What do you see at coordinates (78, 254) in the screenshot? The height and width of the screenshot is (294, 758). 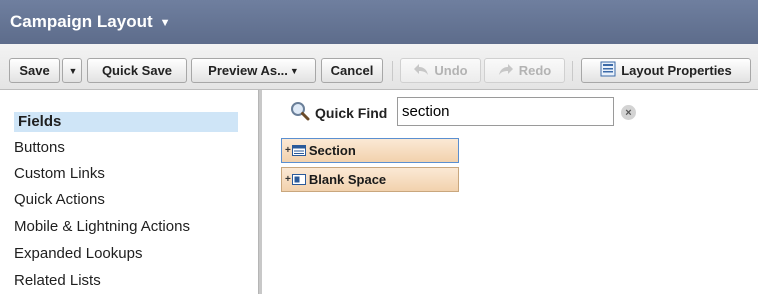 I see `sidebar-item-expanded-lookups: Expanded Lookups` at bounding box center [78, 254].